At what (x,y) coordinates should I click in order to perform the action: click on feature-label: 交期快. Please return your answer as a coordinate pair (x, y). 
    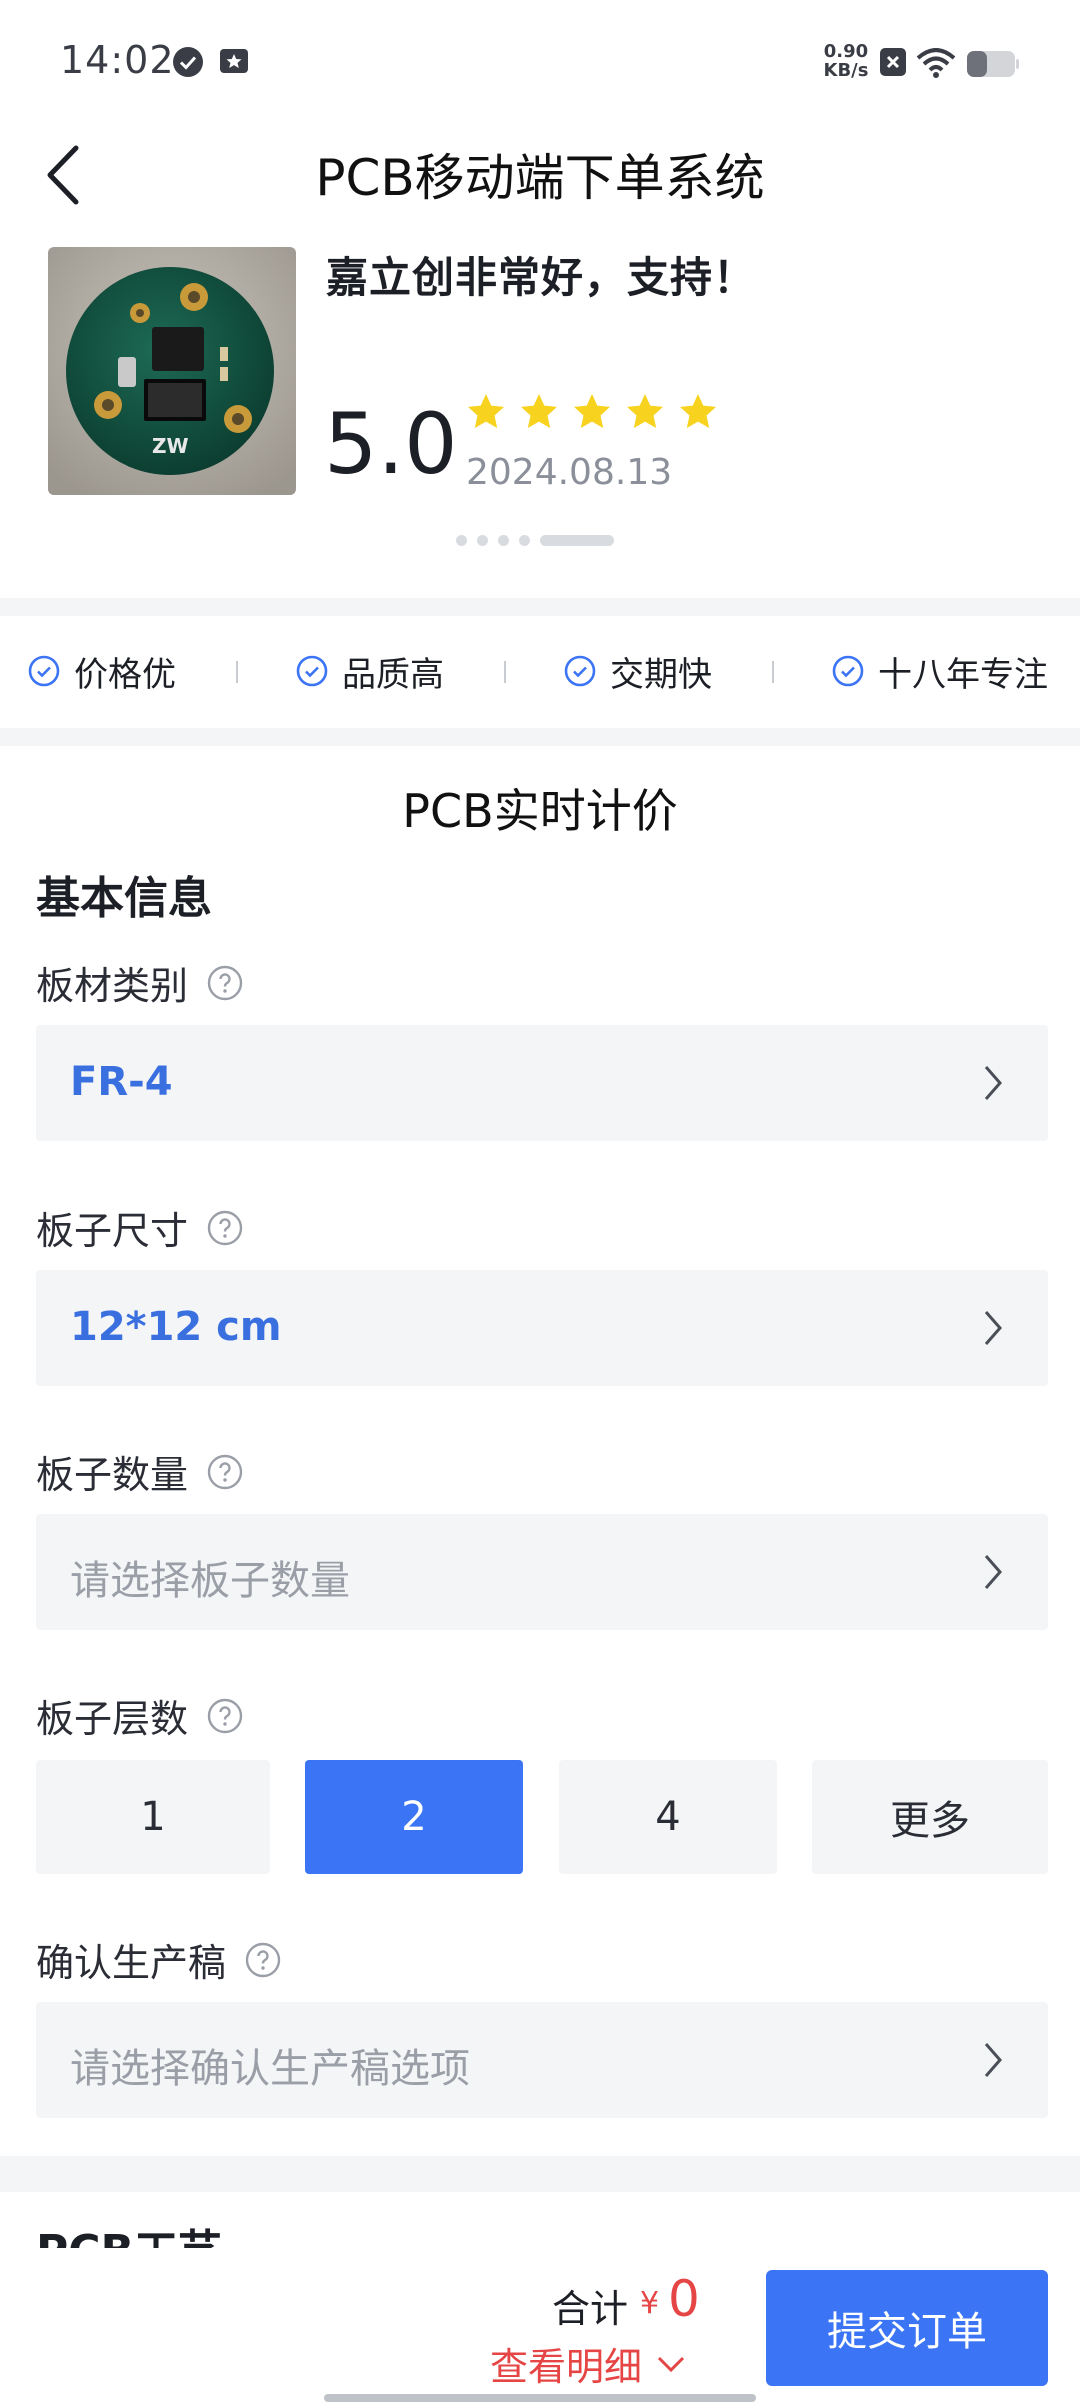
    Looking at the image, I should click on (661, 674).